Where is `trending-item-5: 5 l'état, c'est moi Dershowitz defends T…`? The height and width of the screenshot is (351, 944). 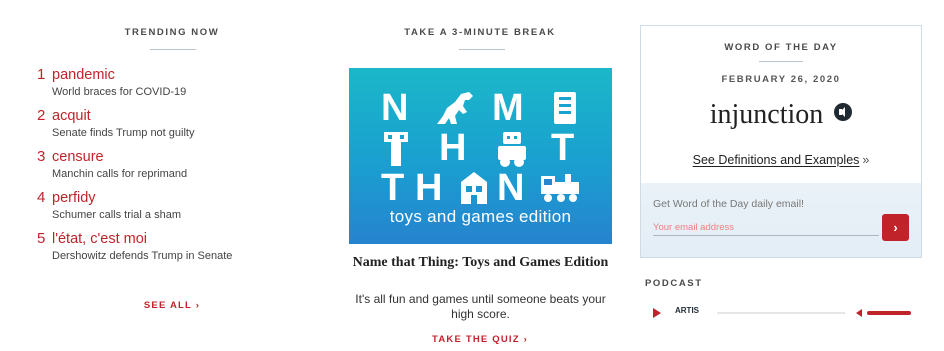
trending-item-5: 5 l'état, c'est moi Dershowitz defends T… is located at coordinates (182, 250).